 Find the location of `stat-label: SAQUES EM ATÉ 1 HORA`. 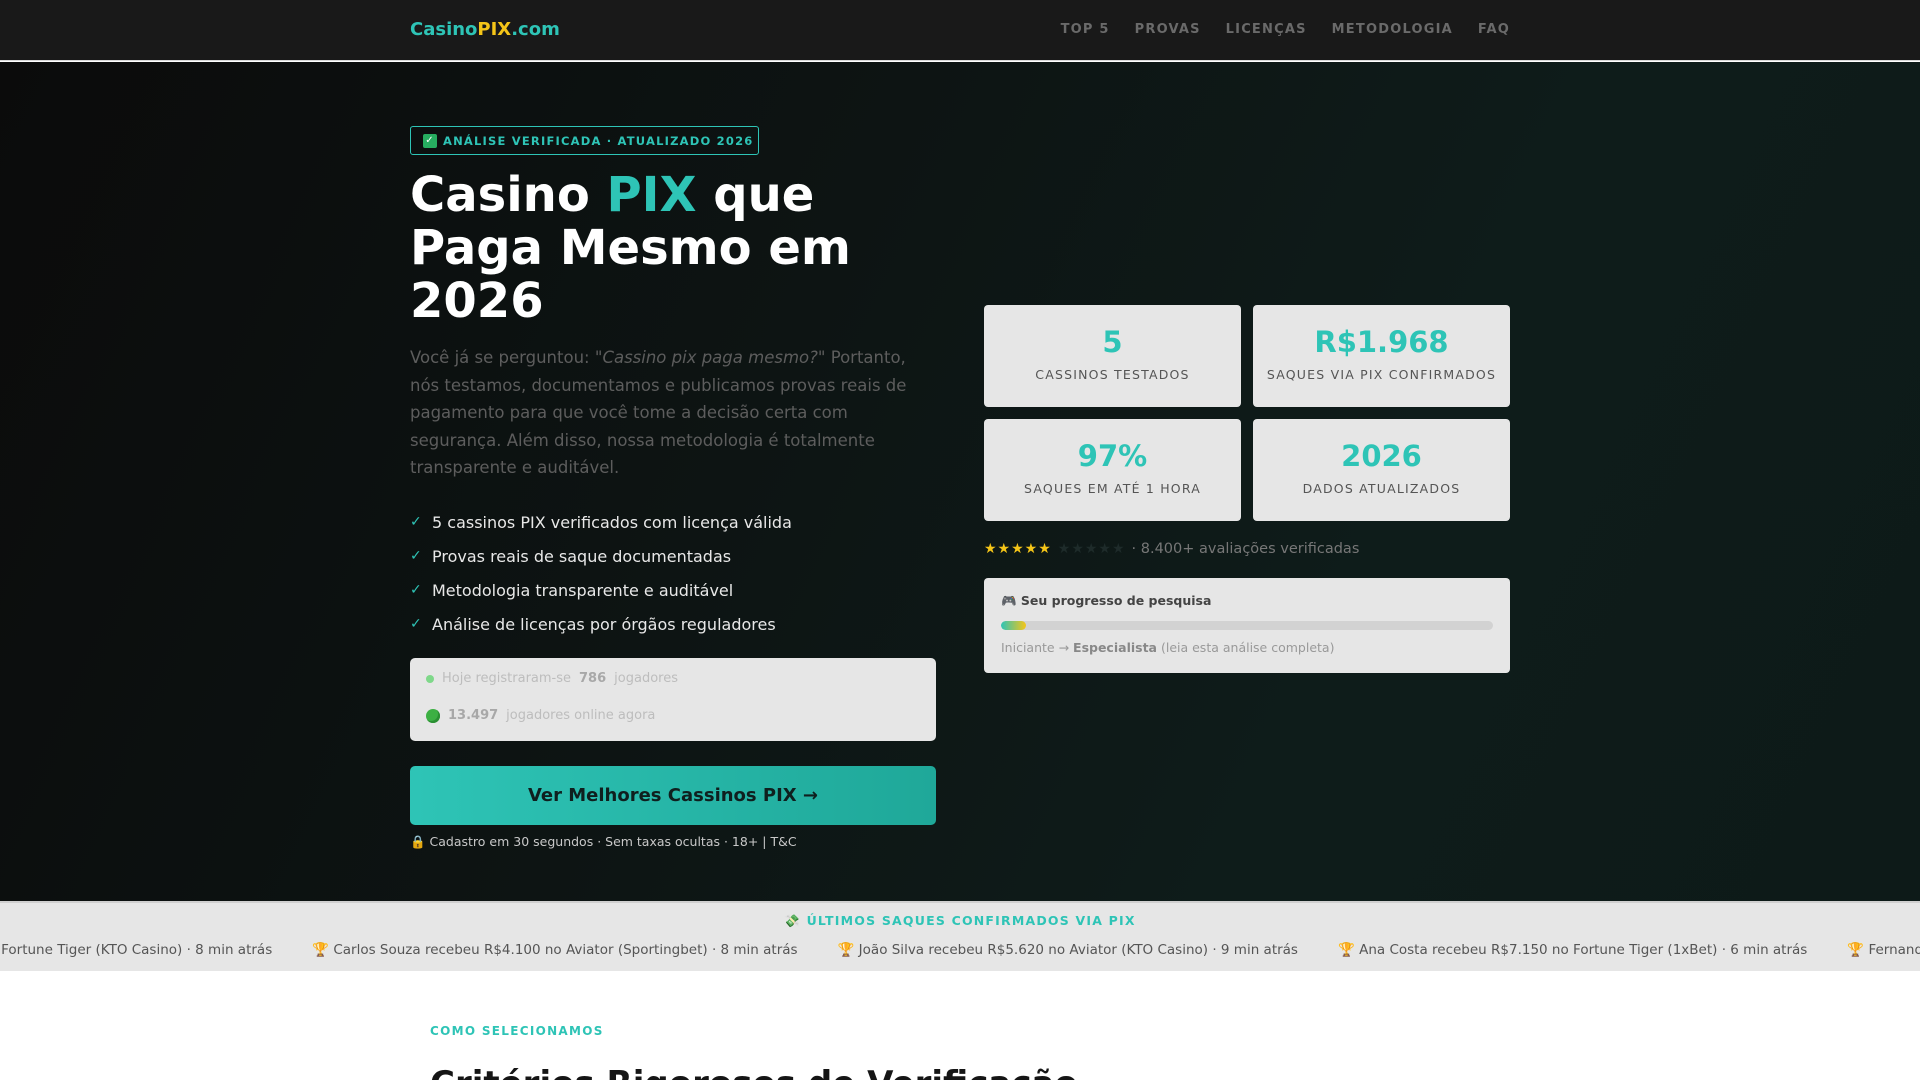

stat-label: SAQUES EM ATÉ 1 HORA is located at coordinates (1112, 488).